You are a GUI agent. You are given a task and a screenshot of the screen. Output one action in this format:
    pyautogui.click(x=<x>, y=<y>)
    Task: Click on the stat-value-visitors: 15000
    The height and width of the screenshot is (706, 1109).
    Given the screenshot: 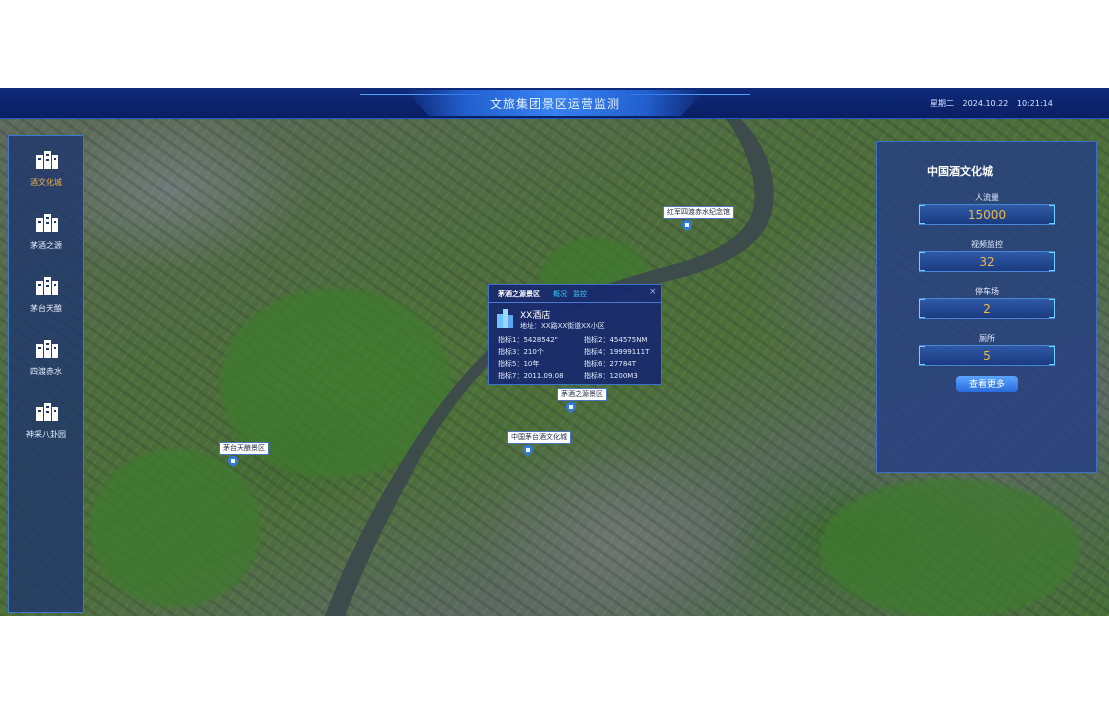 What is the action you would take?
    pyautogui.click(x=987, y=214)
    